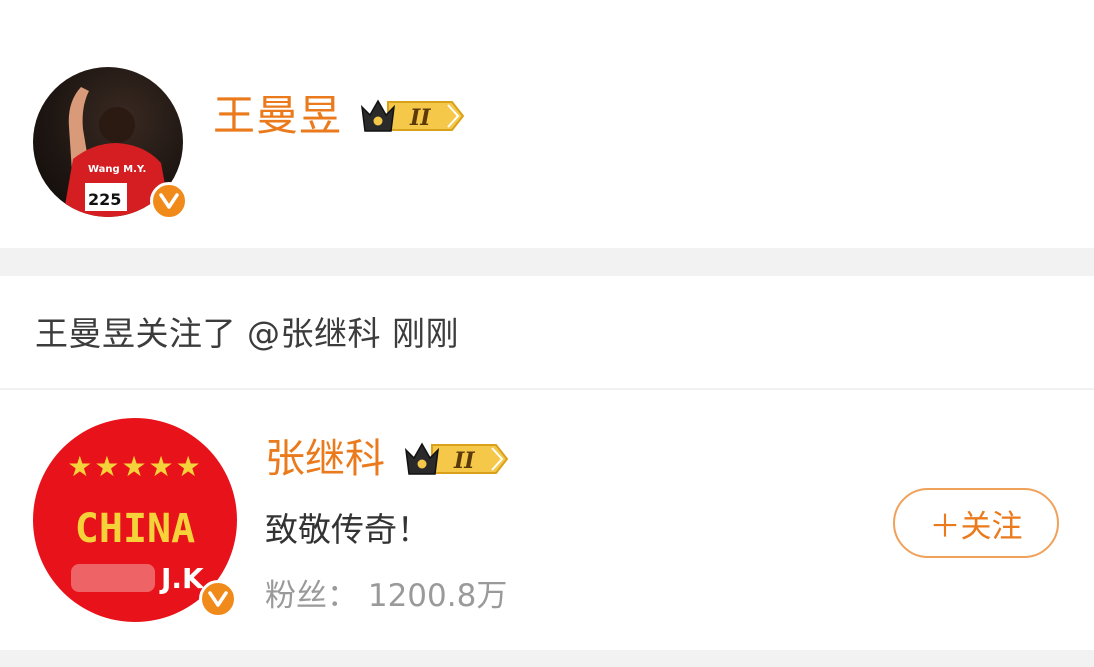 The width and height of the screenshot is (1094, 667). Describe the element at coordinates (113, 578) in the screenshot. I see `blurred-region` at that location.